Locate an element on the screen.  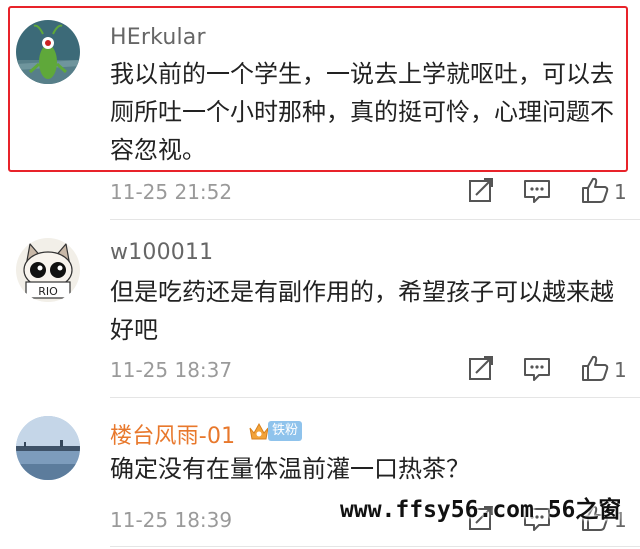
plankton-avatar-icon is located at coordinates (48, 52).